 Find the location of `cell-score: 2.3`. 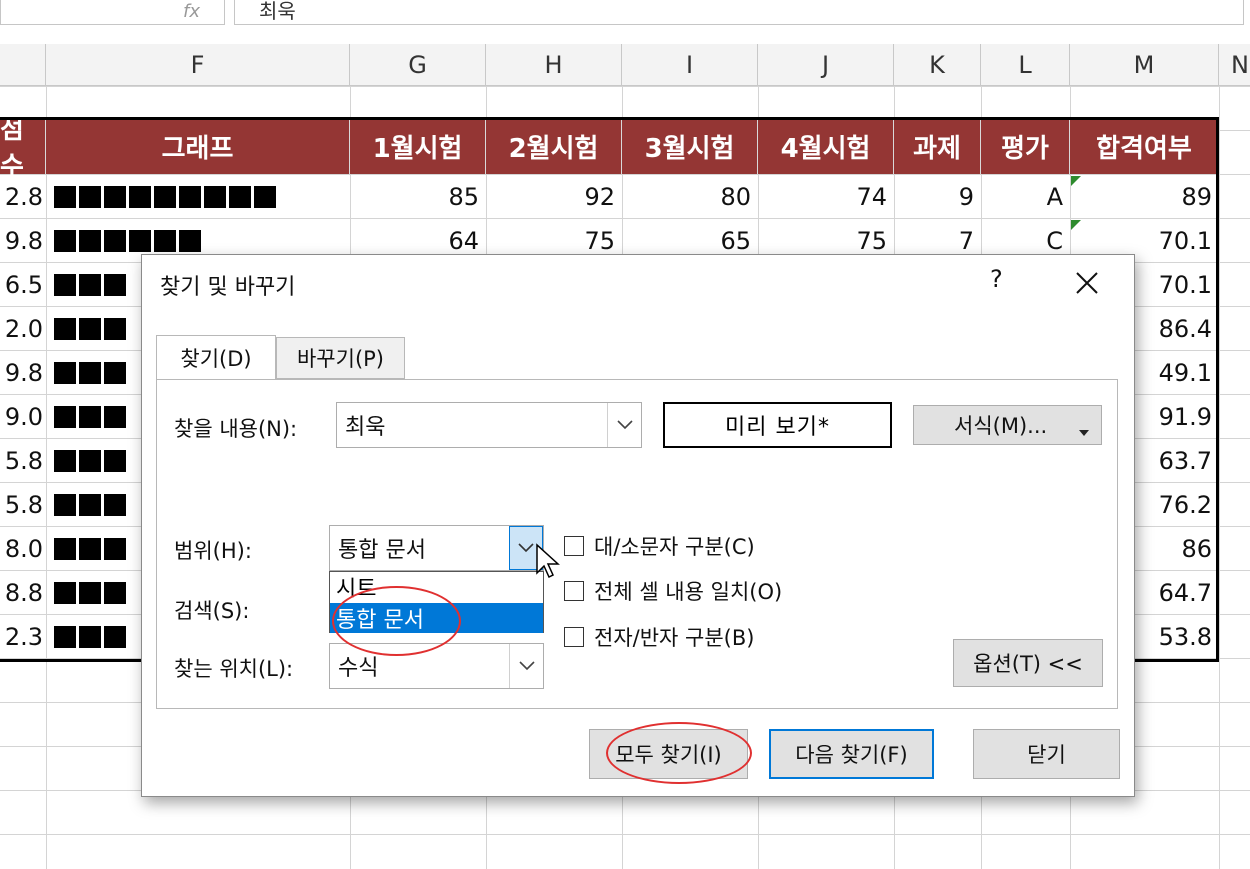

cell-score: 2.3 is located at coordinates (23, 637).